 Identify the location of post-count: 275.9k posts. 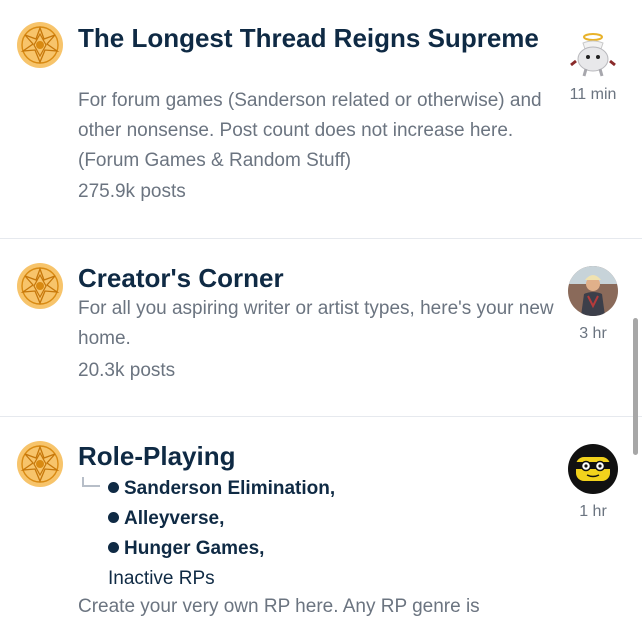
(132, 191).